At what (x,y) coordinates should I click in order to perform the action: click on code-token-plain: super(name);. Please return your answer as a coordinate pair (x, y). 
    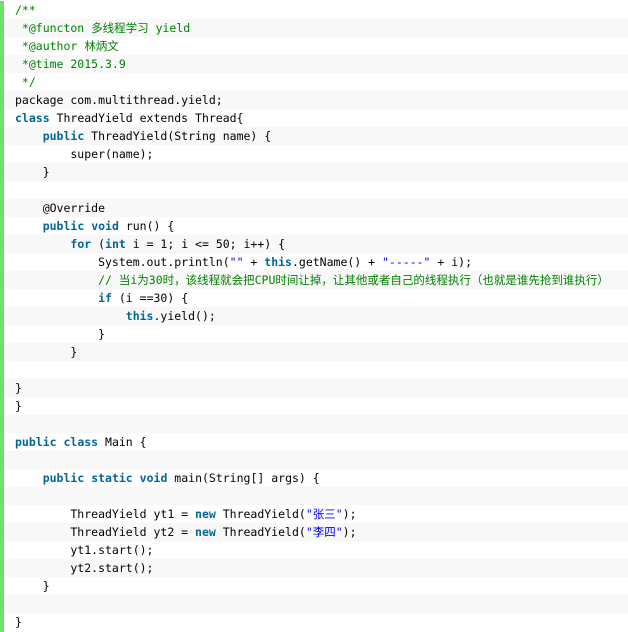
    Looking at the image, I should click on (84, 154).